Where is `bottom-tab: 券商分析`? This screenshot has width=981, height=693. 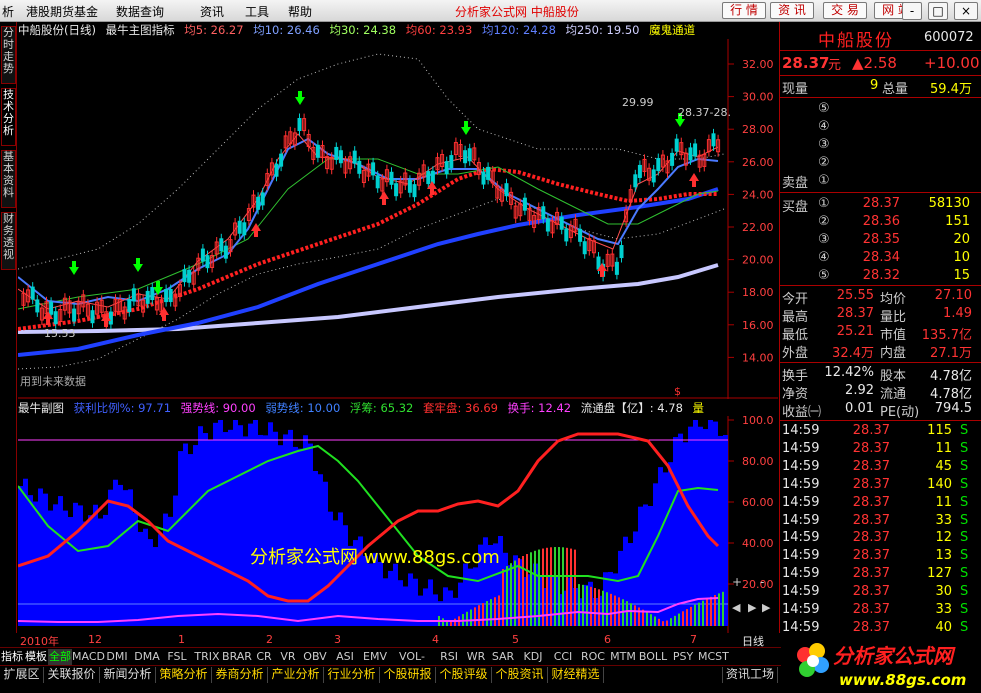 bottom-tab: 券商分析 is located at coordinates (240, 675).